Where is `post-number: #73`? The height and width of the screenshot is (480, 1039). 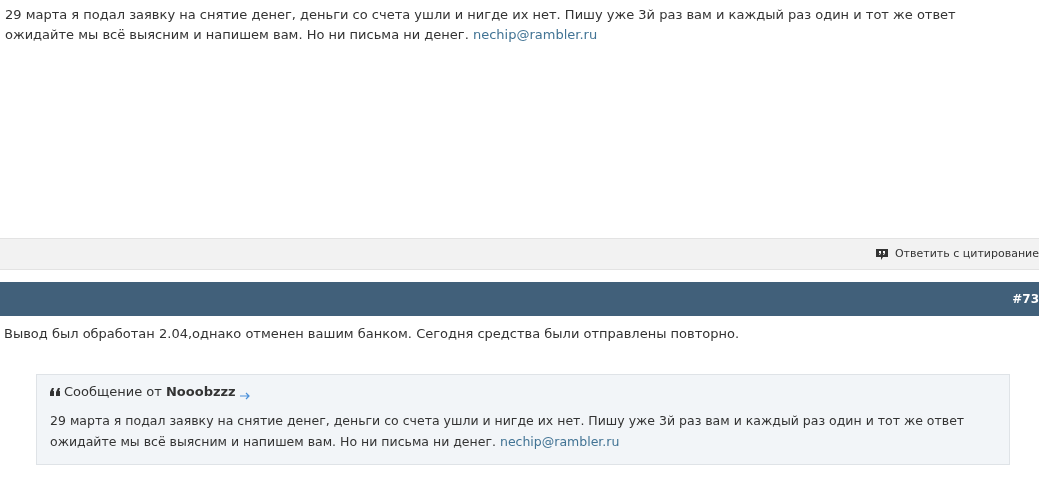 post-number: #73 is located at coordinates (1025, 299).